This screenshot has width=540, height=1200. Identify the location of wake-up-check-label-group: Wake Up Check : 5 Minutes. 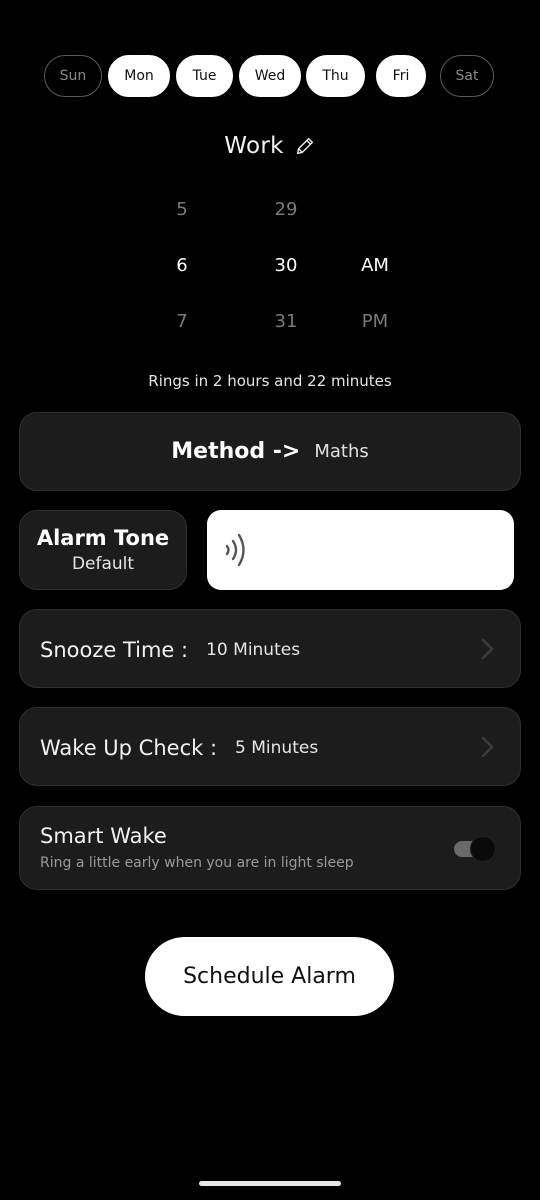
(179, 747).